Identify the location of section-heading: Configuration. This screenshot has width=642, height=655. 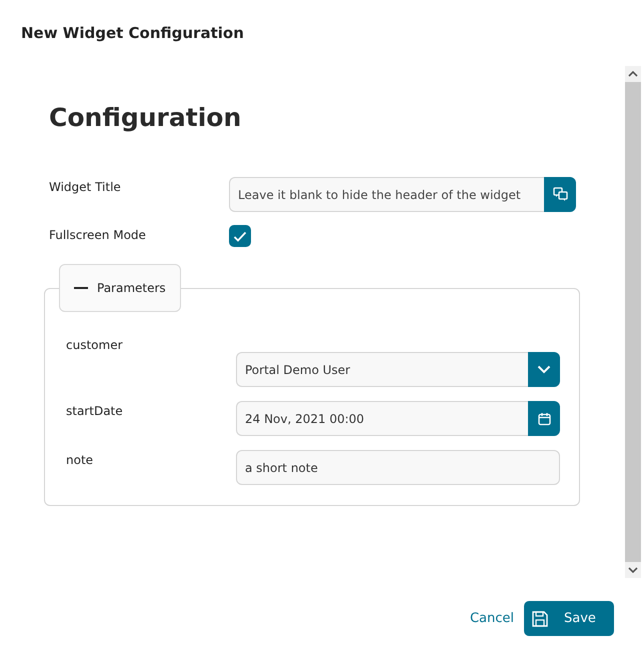
(145, 118).